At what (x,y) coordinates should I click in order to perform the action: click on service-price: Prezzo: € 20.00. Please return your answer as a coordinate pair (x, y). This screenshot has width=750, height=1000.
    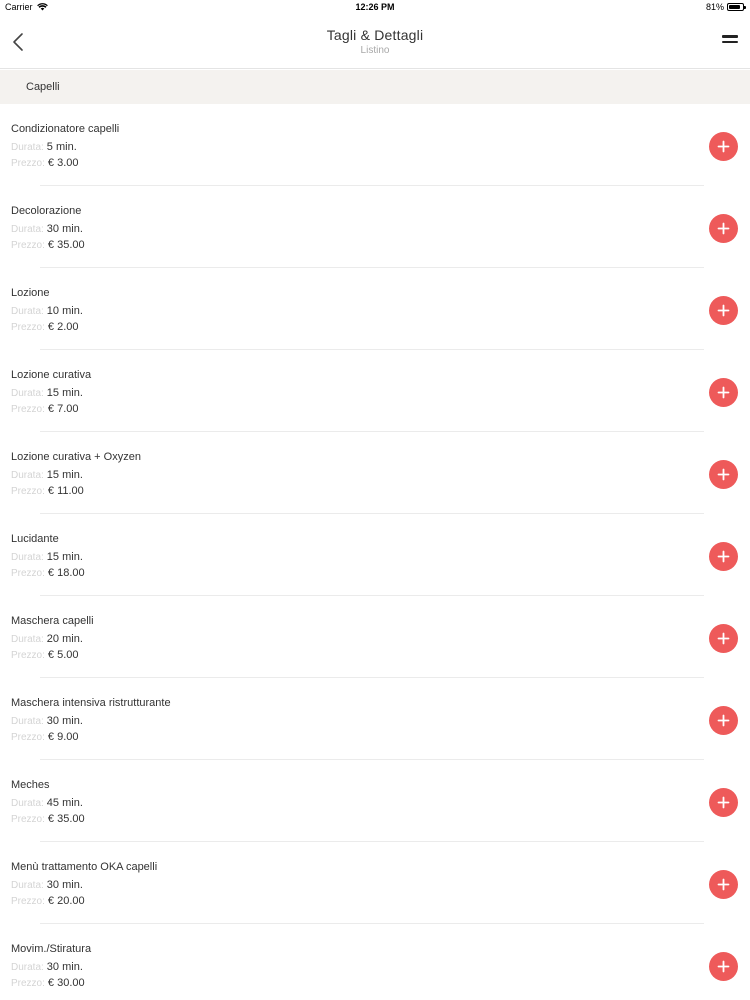
    Looking at the image, I should click on (48, 901).